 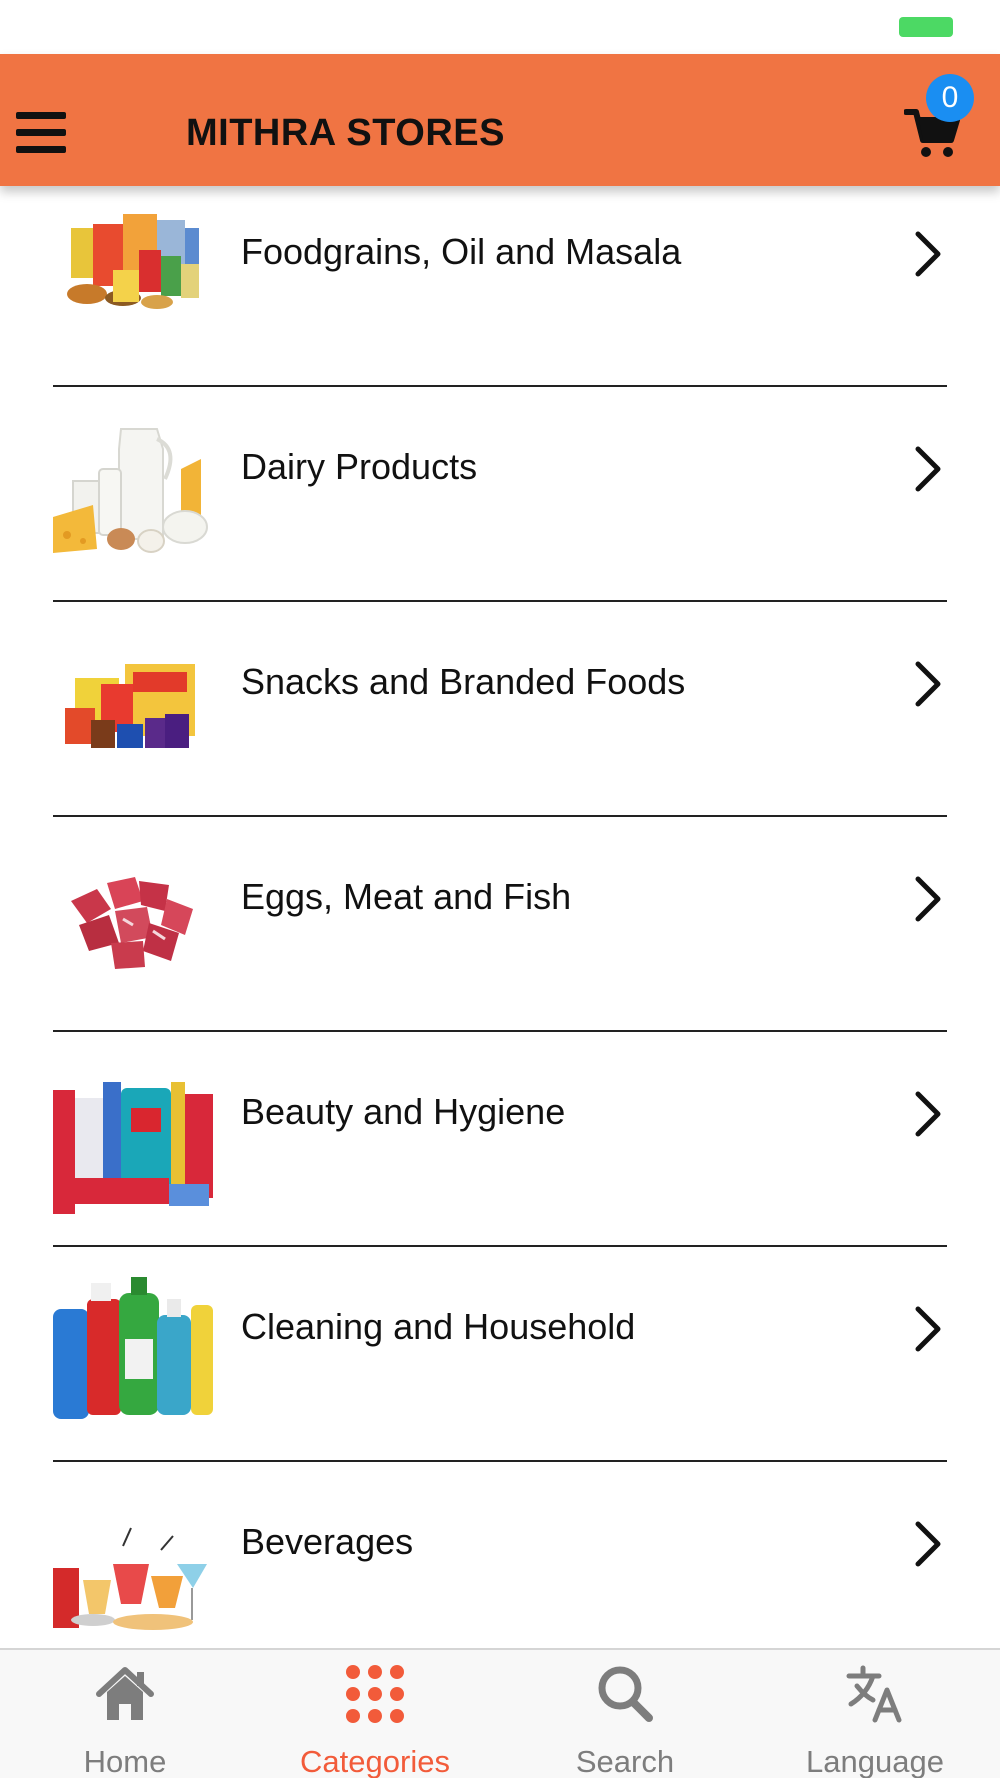 What do you see at coordinates (500, 1354) in the screenshot?
I see `category-item-cleaning: Cleaning and Household` at bounding box center [500, 1354].